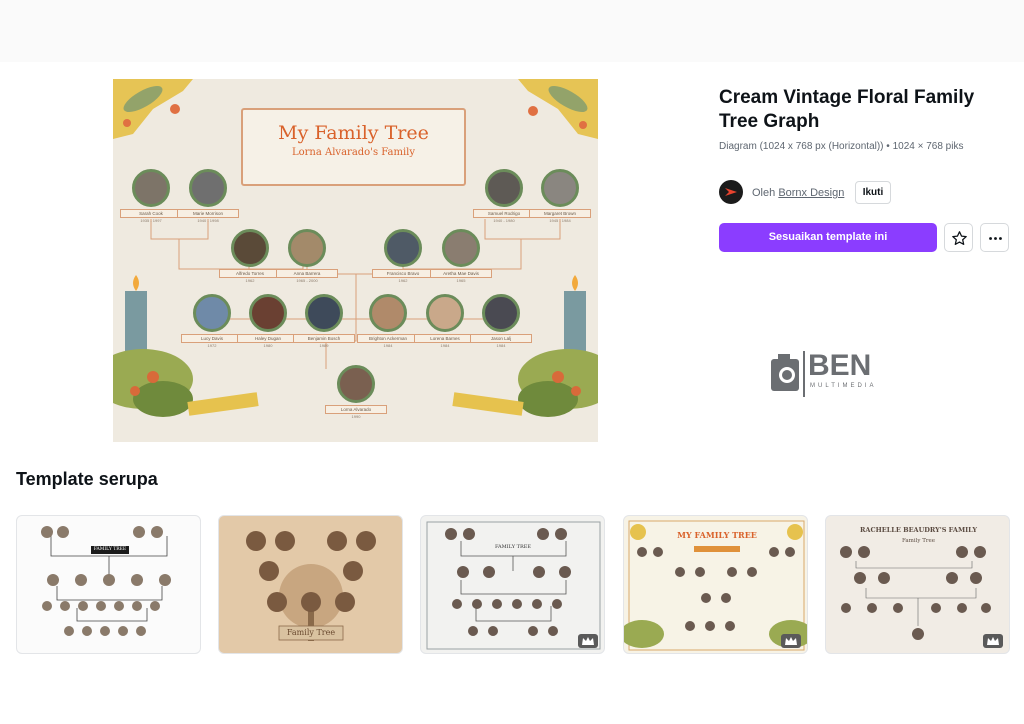 The height and width of the screenshot is (724, 1024). I want to click on person-card: Jason Lalj 1984, so click(501, 321).